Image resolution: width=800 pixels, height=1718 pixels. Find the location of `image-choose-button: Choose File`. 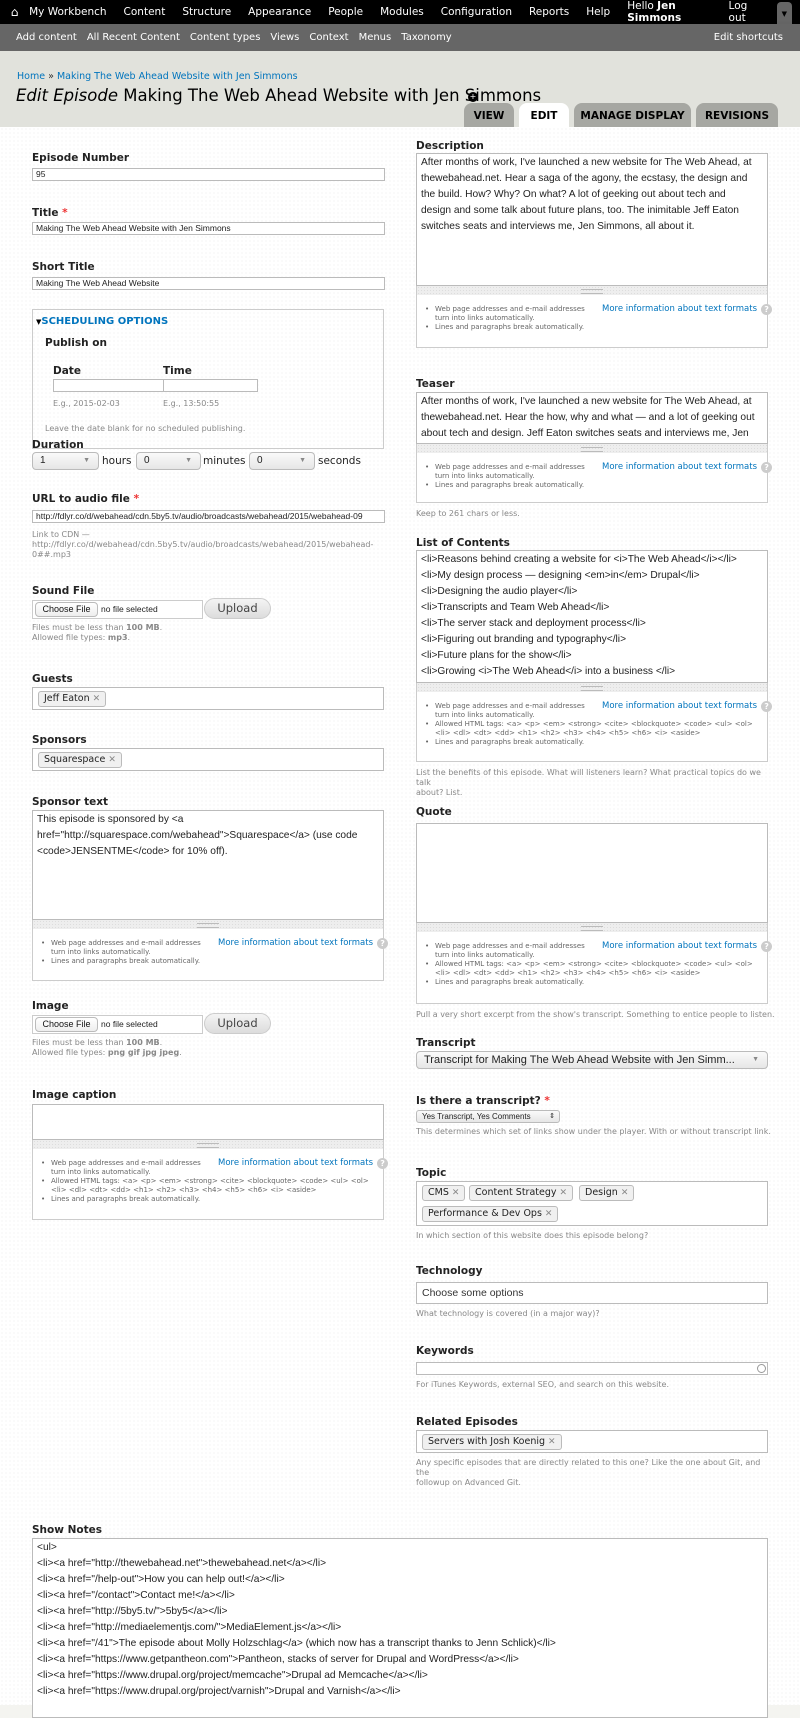

image-choose-button: Choose File is located at coordinates (66, 1024).